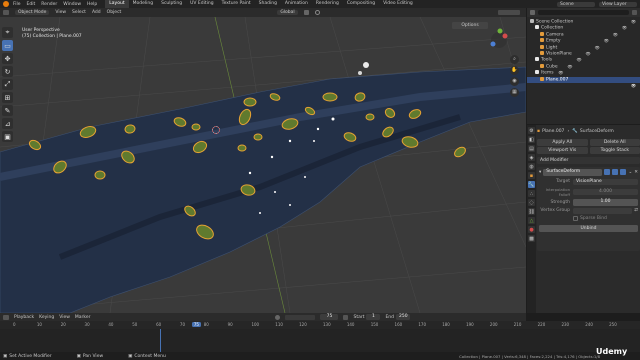 The width and height of the screenshot is (640, 360). Describe the element at coordinates (603, 210) in the screenshot. I see `vertex-group-field` at that location.